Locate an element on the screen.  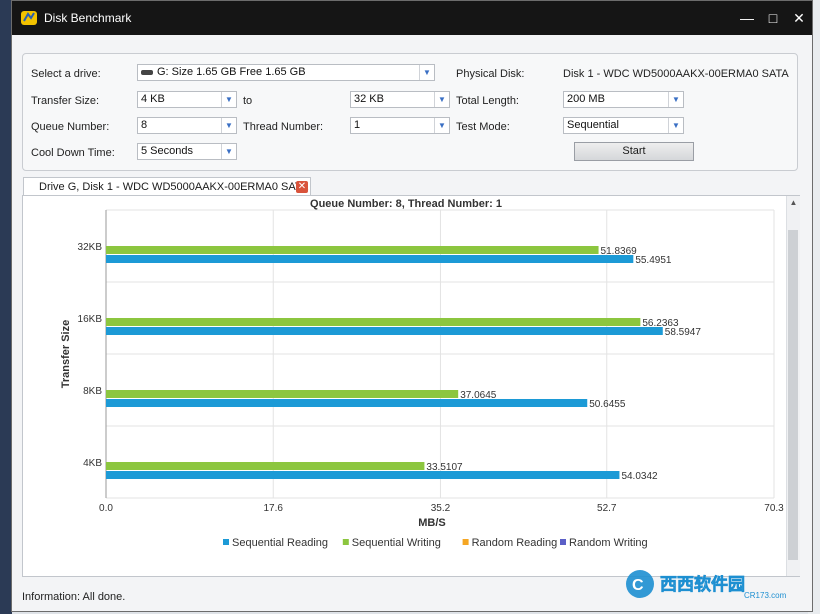
thread-number-label: Thread Number: is located at coordinates (283, 127).